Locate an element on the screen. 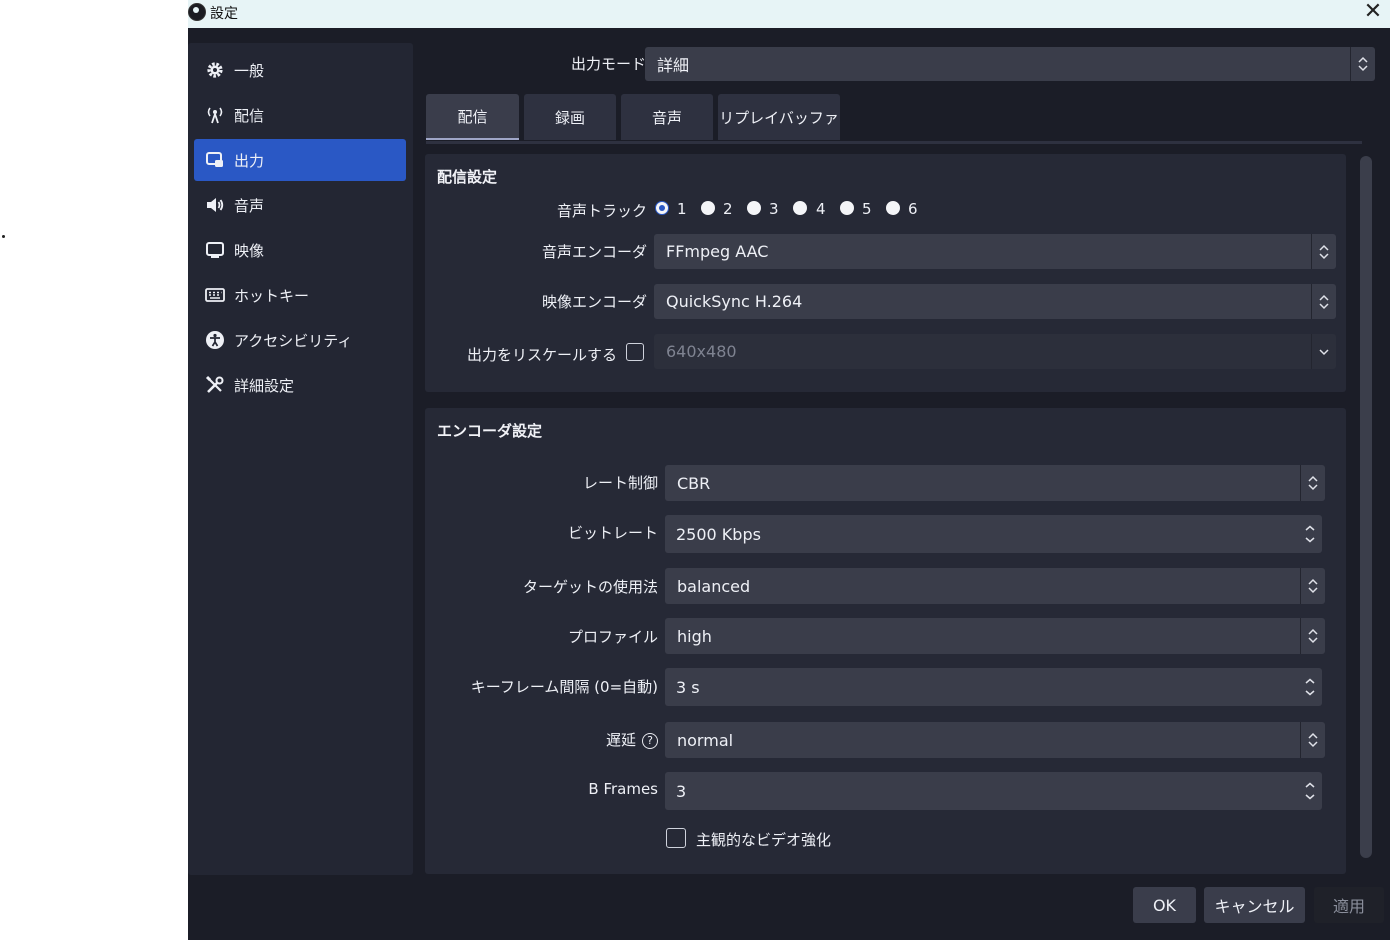  tab-label: 音声 is located at coordinates (666, 117).